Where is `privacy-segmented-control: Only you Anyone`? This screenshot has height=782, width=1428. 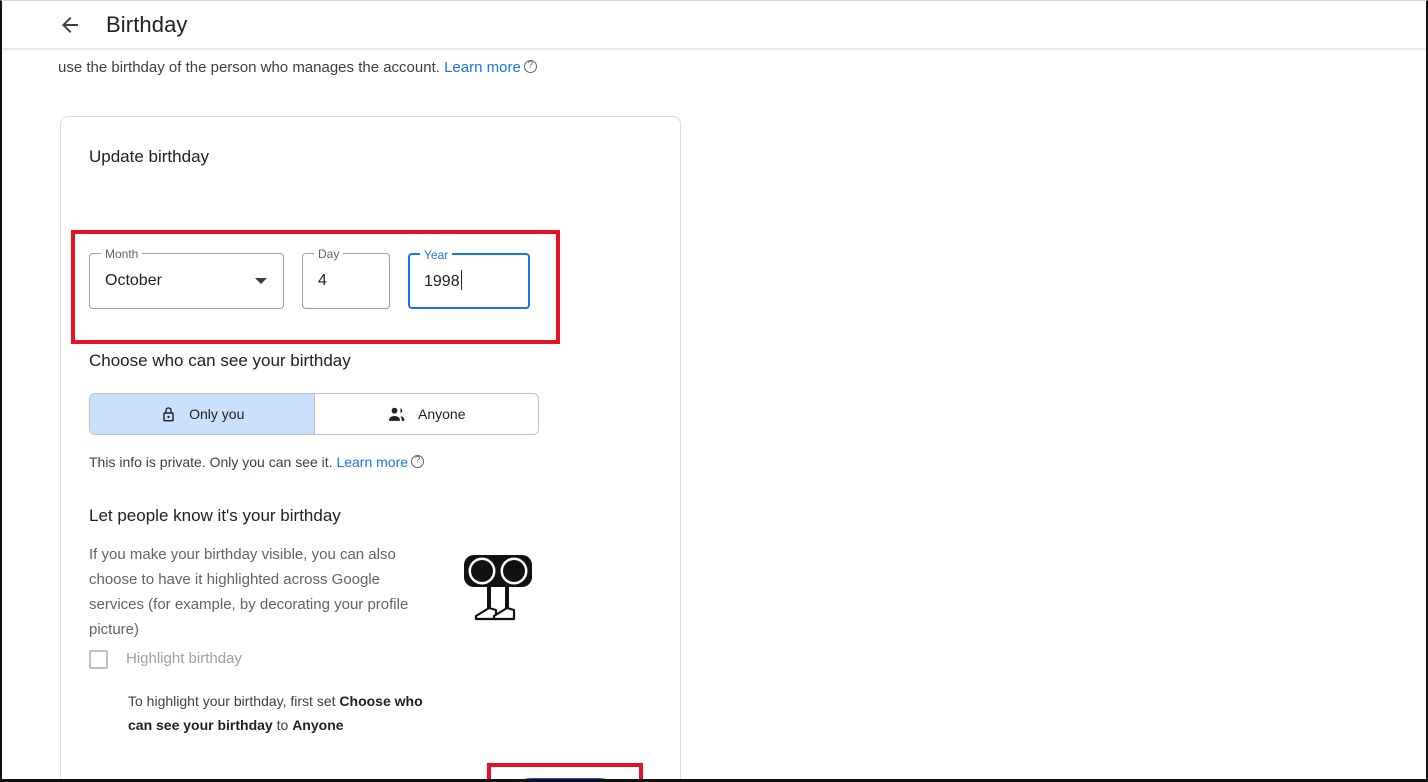 privacy-segmented-control: Only you Anyone is located at coordinates (314, 414).